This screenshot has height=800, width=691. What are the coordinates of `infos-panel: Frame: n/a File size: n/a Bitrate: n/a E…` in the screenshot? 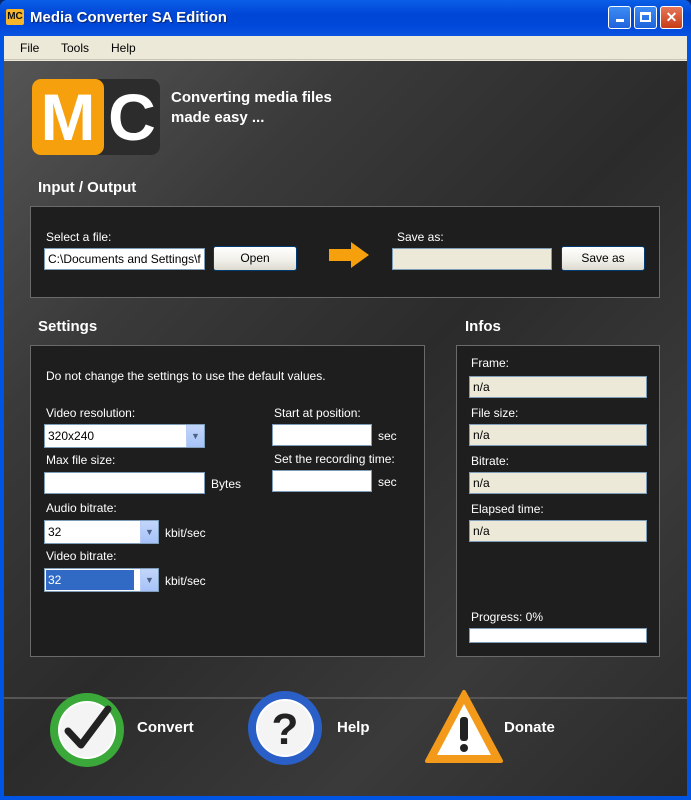 It's located at (558, 501).